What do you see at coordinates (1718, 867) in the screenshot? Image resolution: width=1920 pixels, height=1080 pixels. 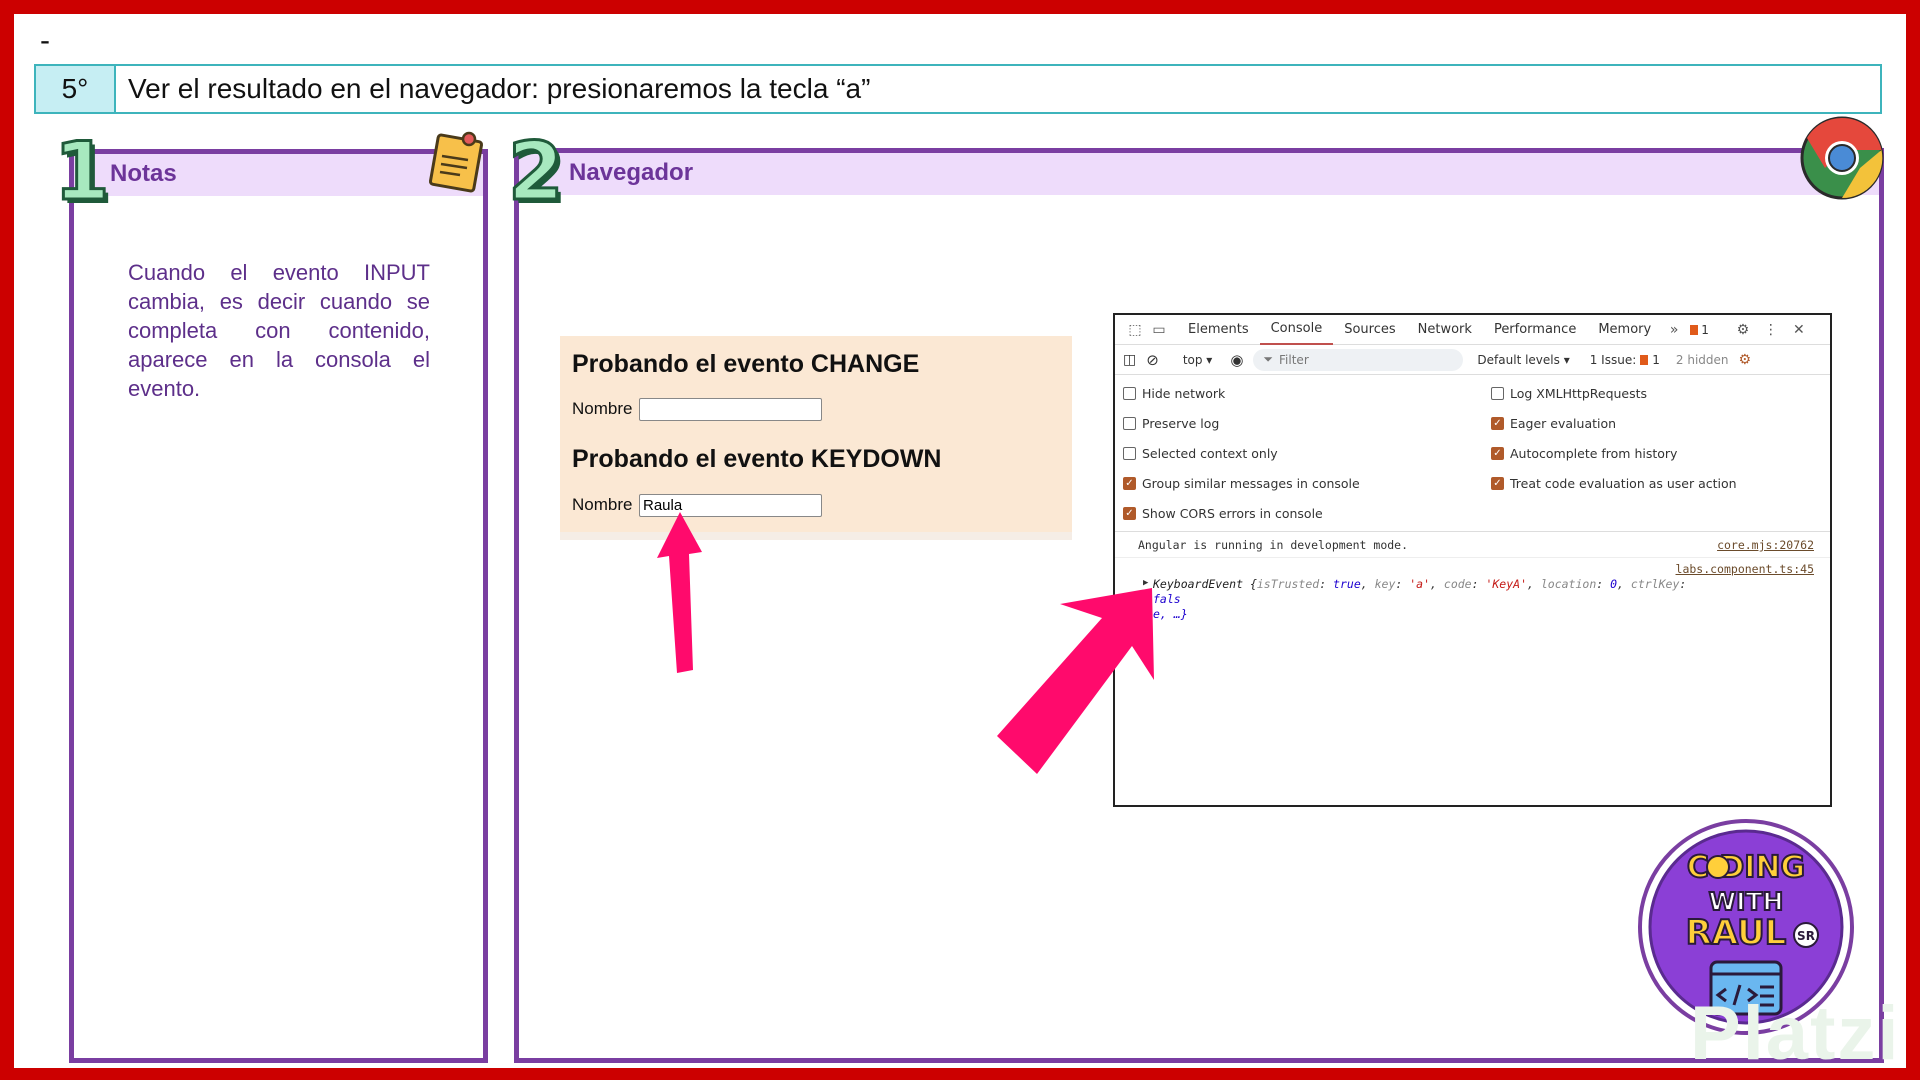 I see `lightbulb-icon` at bounding box center [1718, 867].